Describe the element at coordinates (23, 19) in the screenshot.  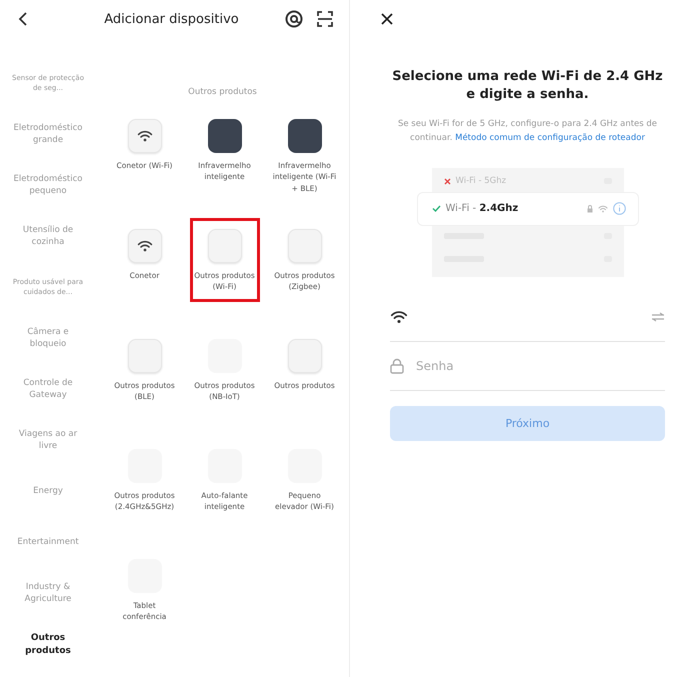
I see `back-icon` at that location.